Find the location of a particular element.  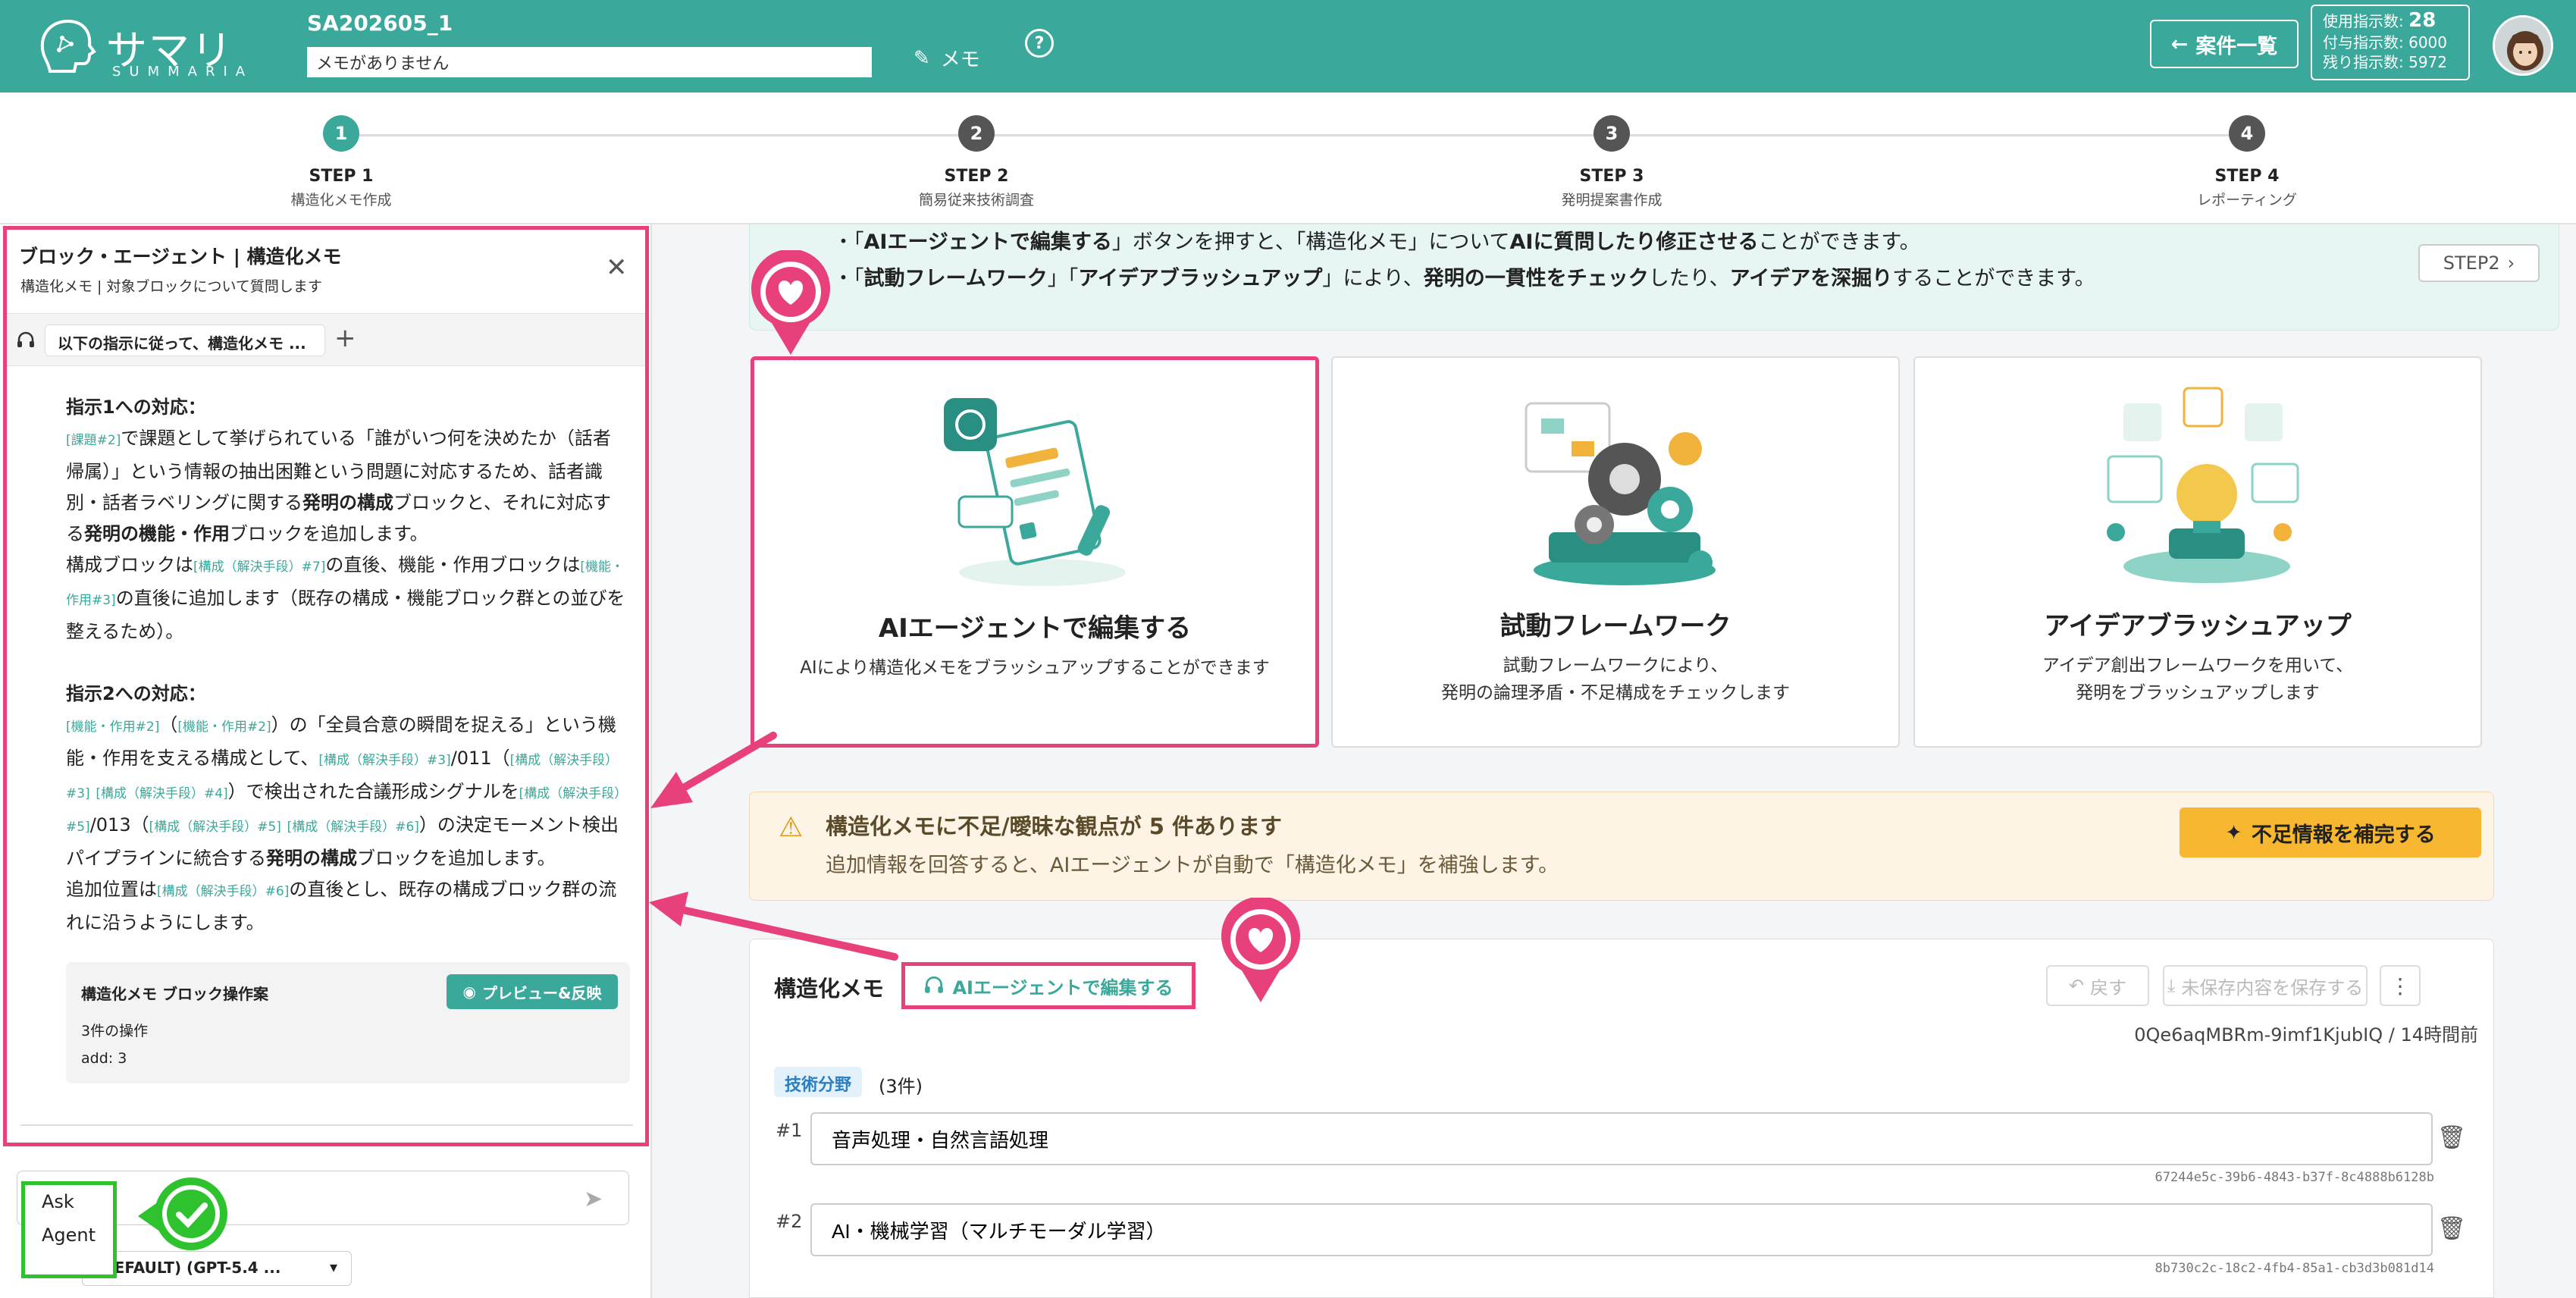

memo-button: ✎ メモ is located at coordinates (947, 58).